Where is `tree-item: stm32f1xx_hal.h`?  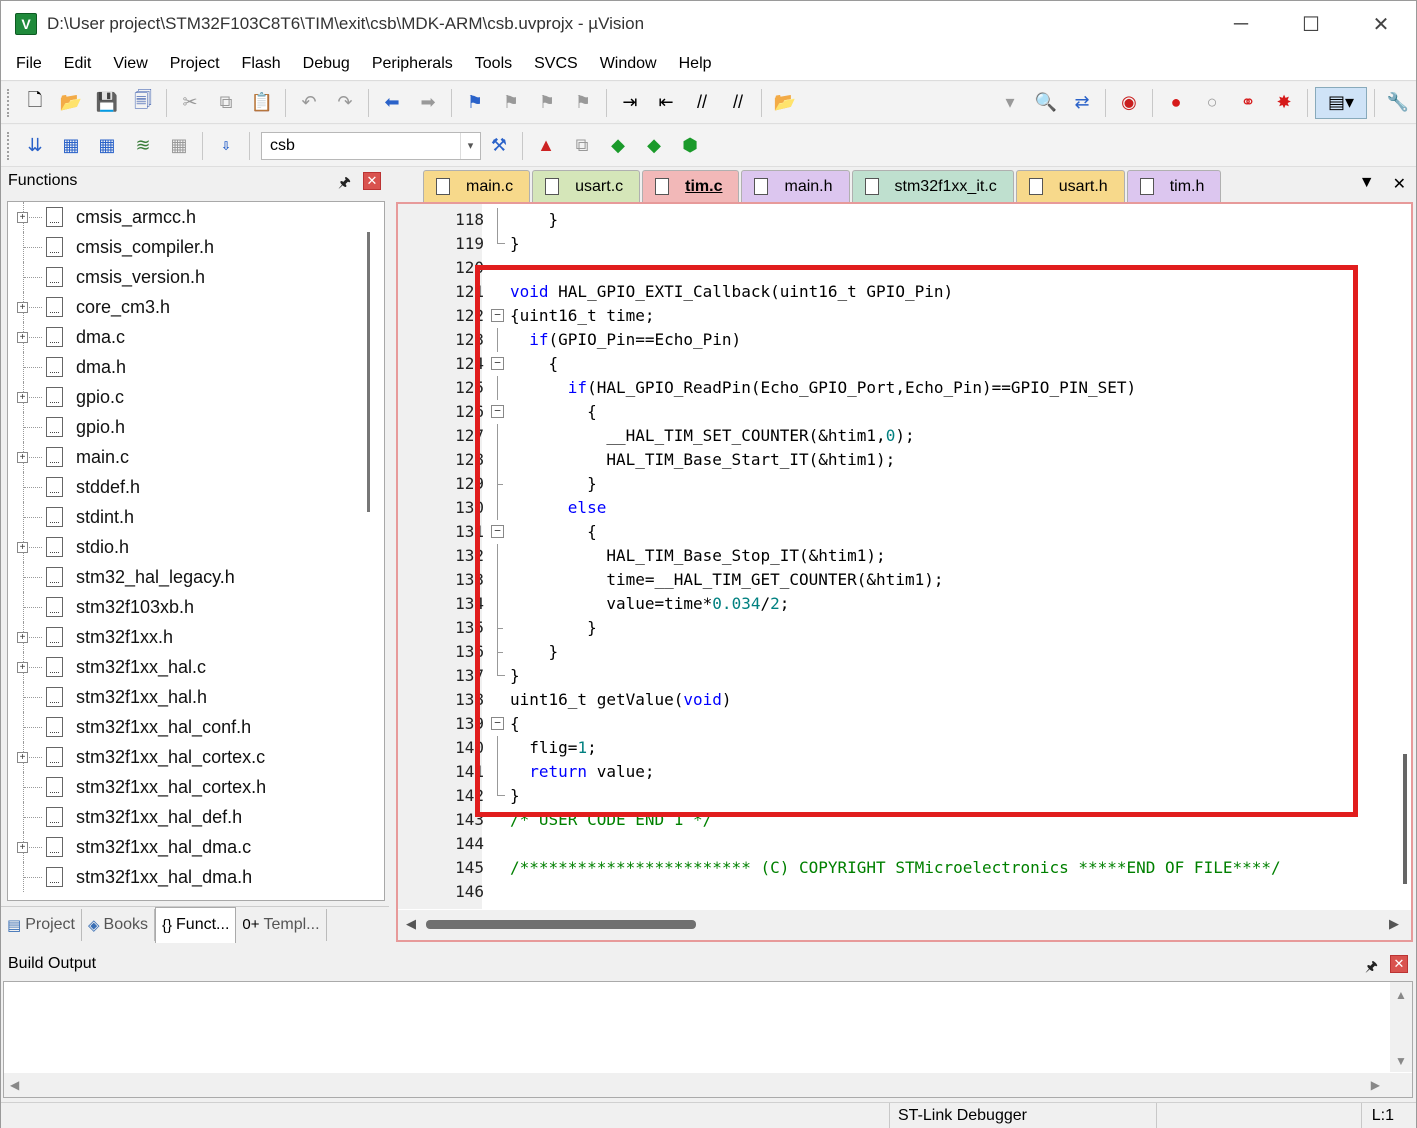
tree-item: stm32f1xx_hal.h is located at coordinates (196, 697).